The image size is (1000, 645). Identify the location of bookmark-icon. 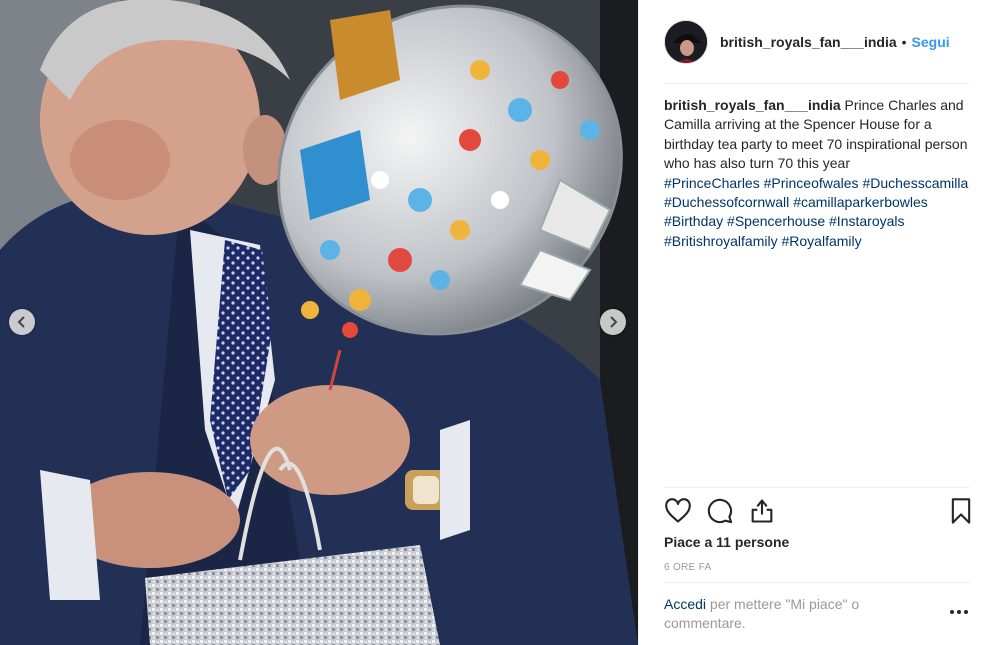
(961, 511).